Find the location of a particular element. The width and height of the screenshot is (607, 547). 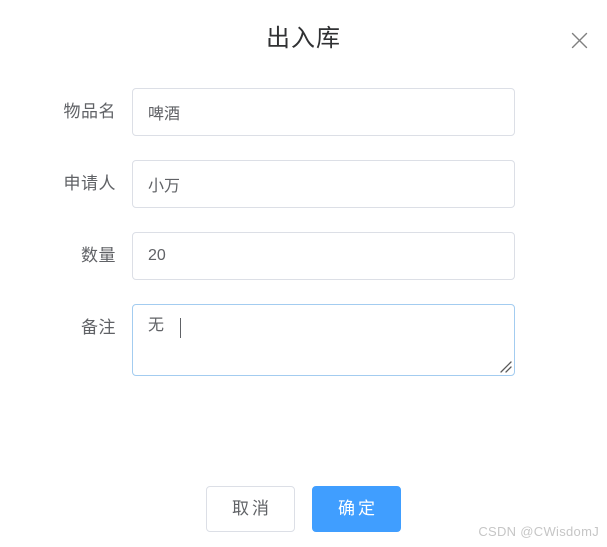

label-remark: 备注 is located at coordinates (98, 327).